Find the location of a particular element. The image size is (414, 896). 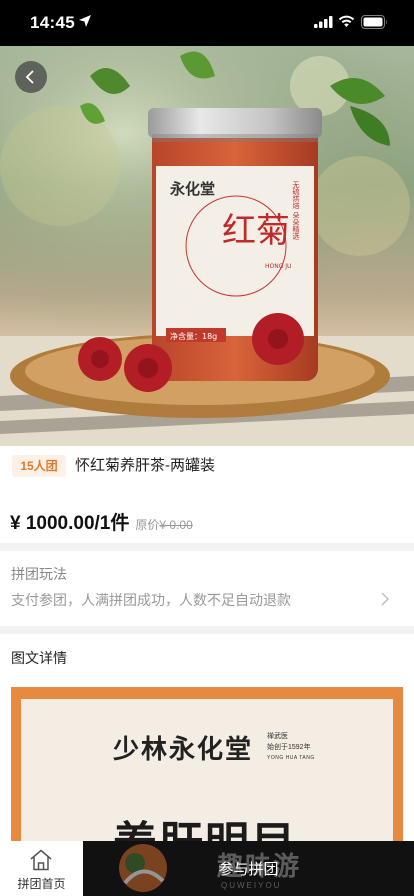

price: ¥ 1000.00 is located at coordinates (52, 523).